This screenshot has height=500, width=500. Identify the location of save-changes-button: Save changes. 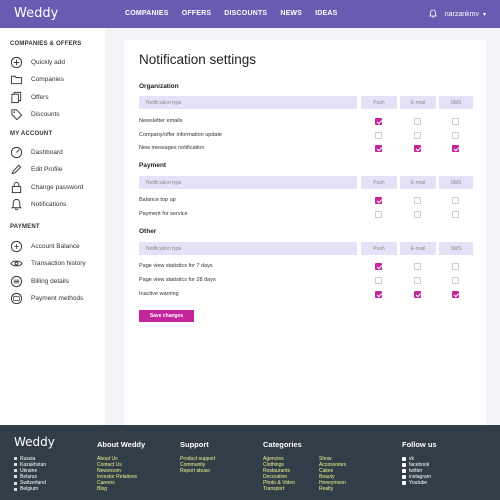
(166, 316).